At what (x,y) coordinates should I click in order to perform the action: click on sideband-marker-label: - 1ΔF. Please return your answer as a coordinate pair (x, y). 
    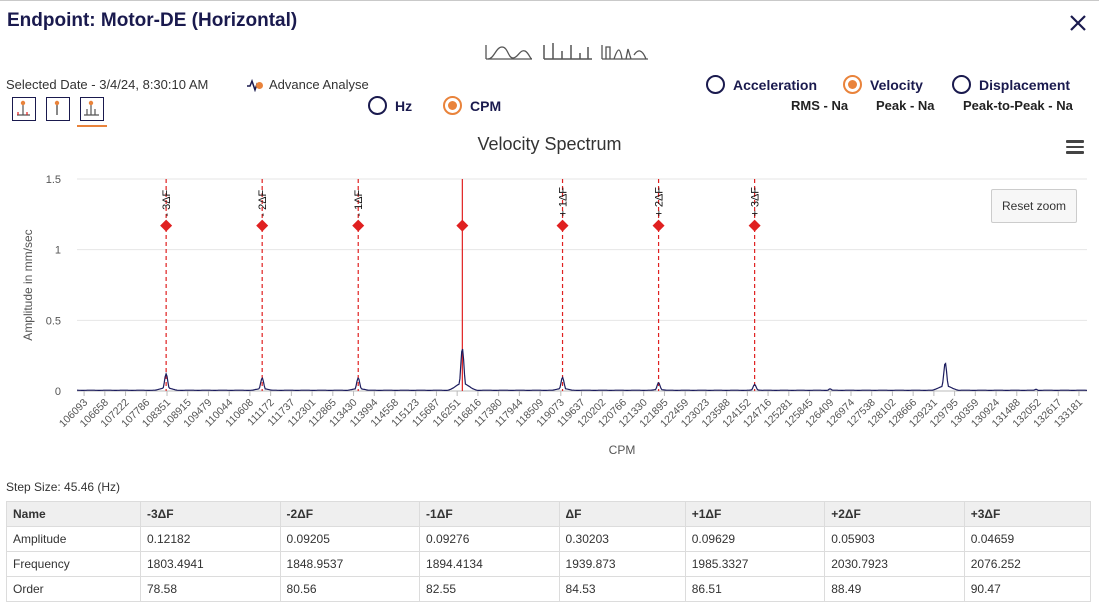
    Looking at the image, I should click on (359, 202).